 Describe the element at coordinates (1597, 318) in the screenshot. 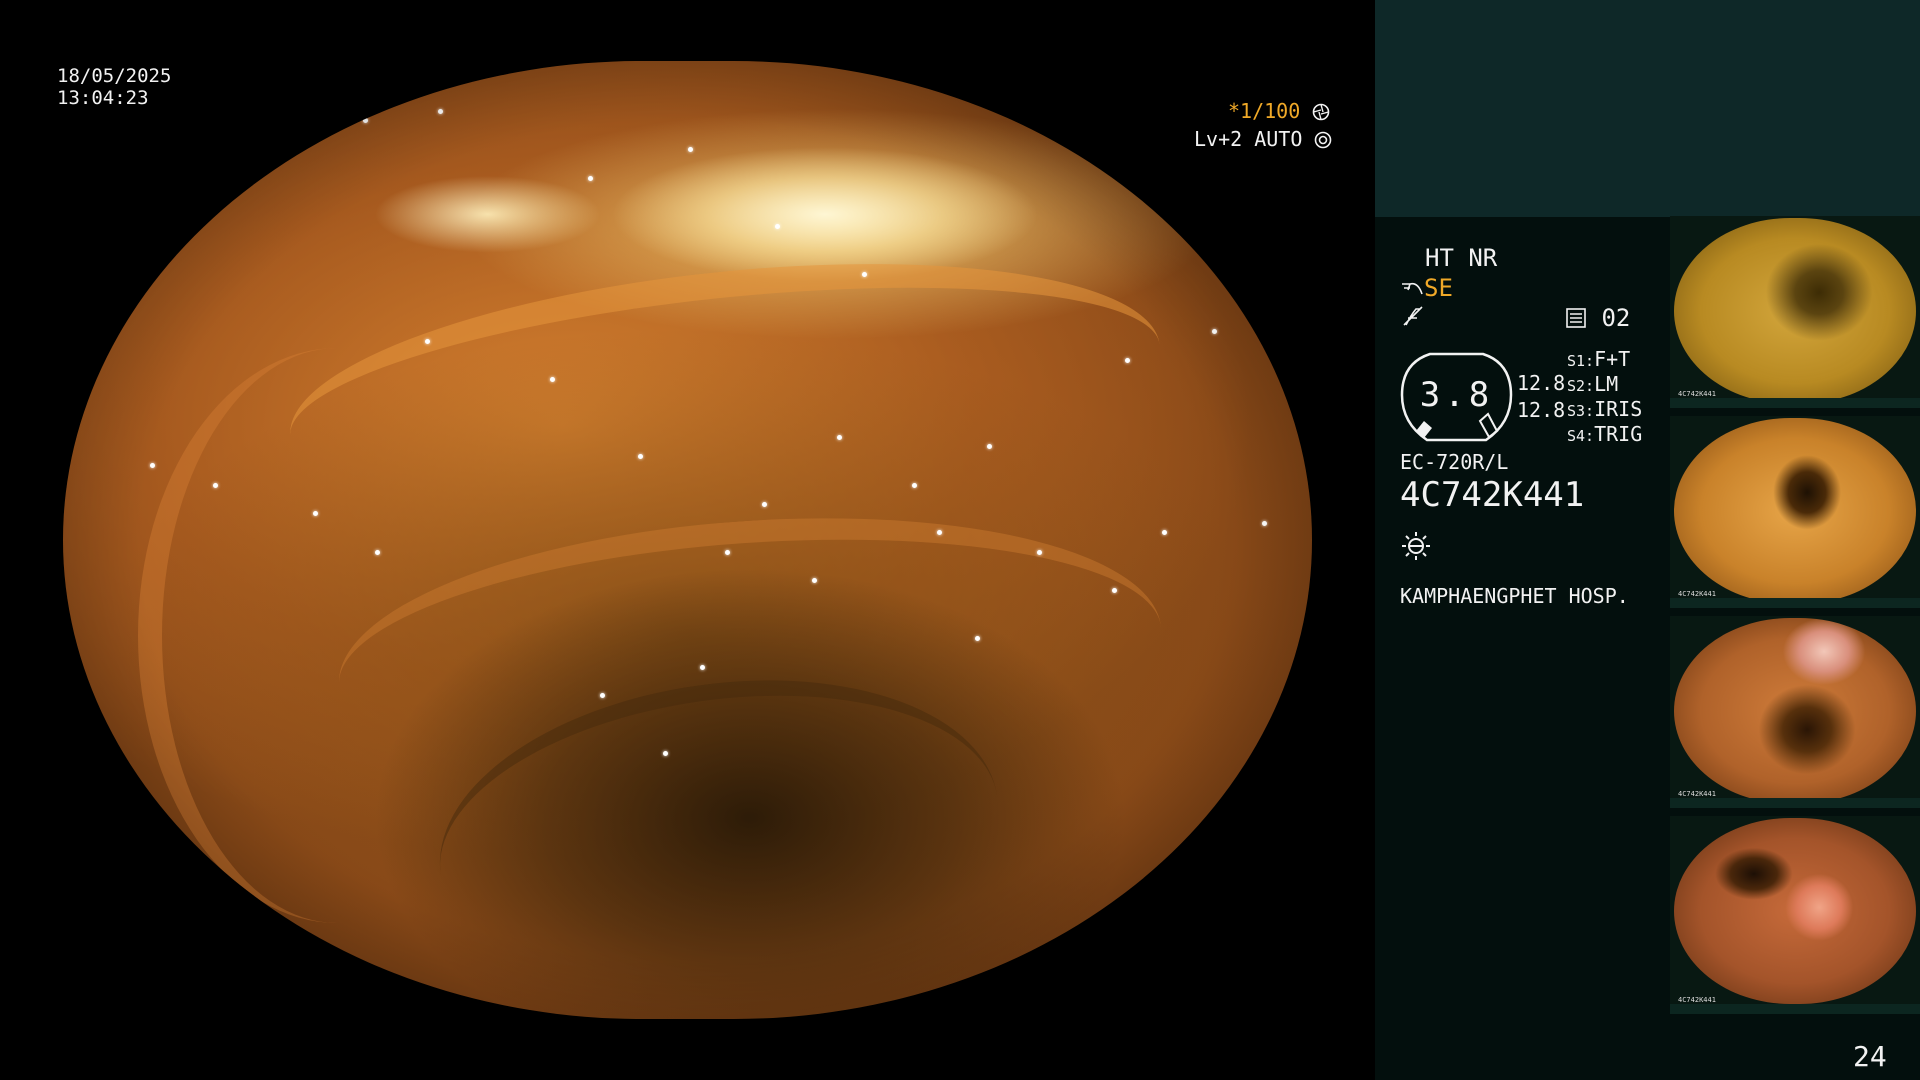

I see `record-counter: 02` at that location.